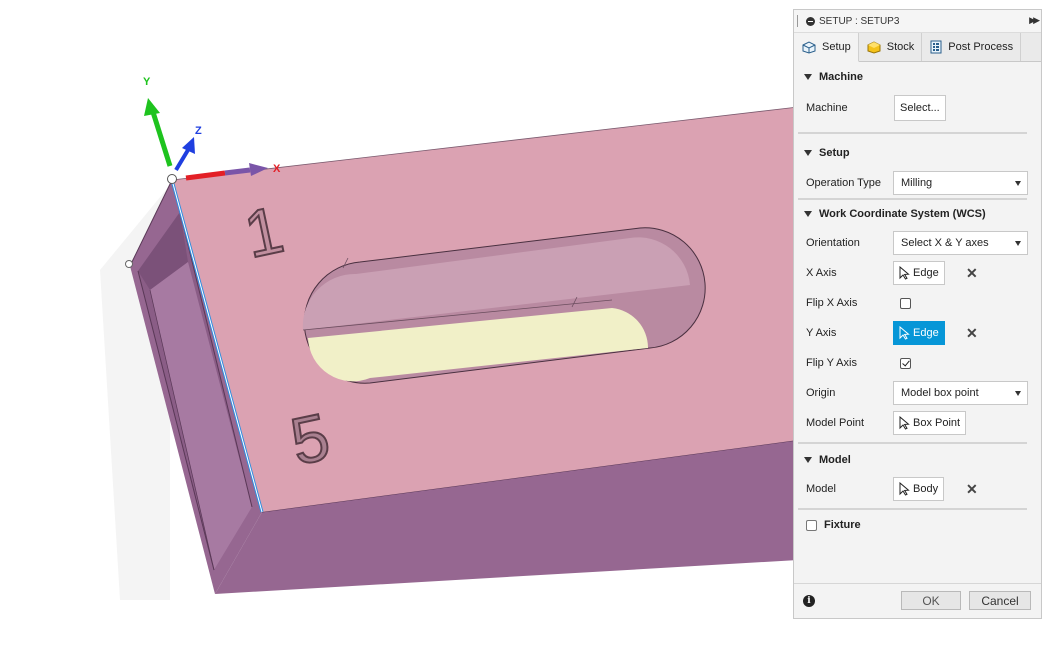  I want to click on panel-tabs: Setup Stock Post Process, so click(917, 47).